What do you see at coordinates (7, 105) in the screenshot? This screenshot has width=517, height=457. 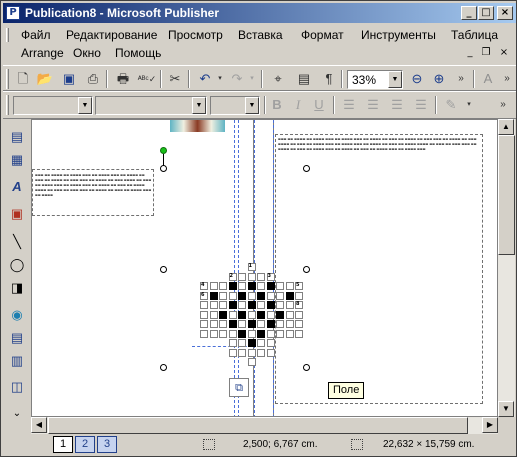 I see `toolbar-grip` at bounding box center [7, 105].